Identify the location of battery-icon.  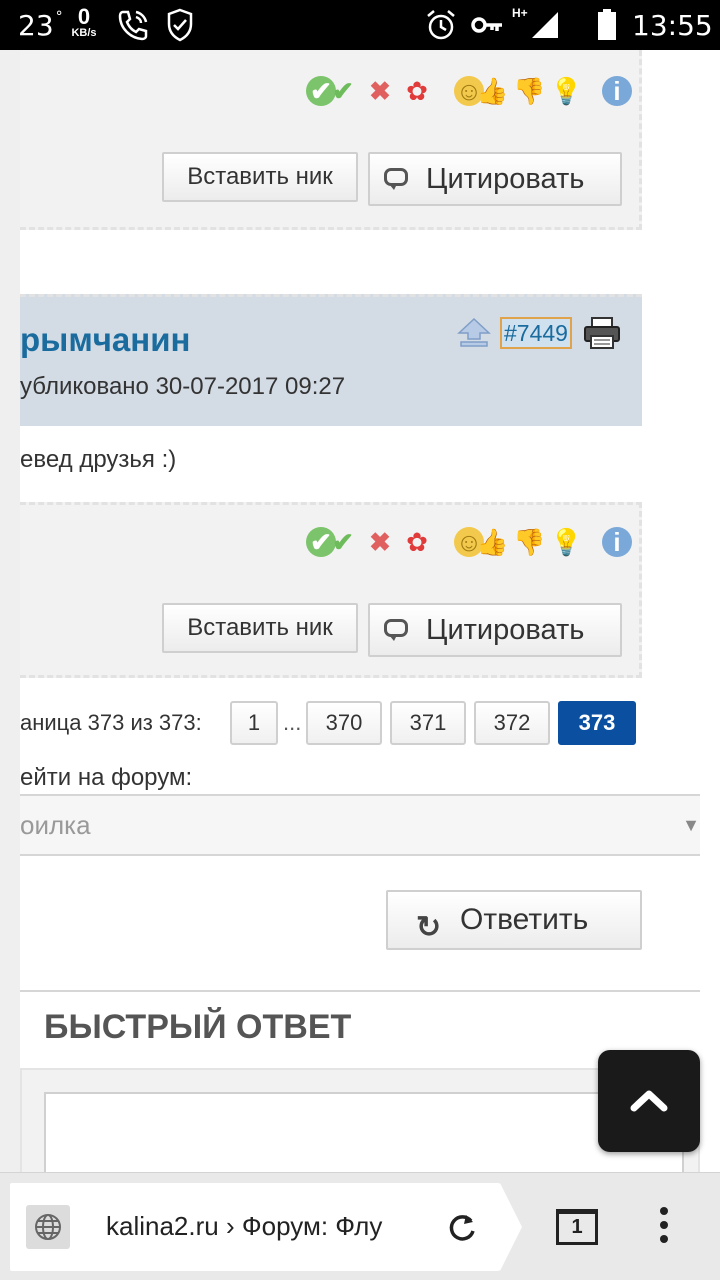
(607, 24).